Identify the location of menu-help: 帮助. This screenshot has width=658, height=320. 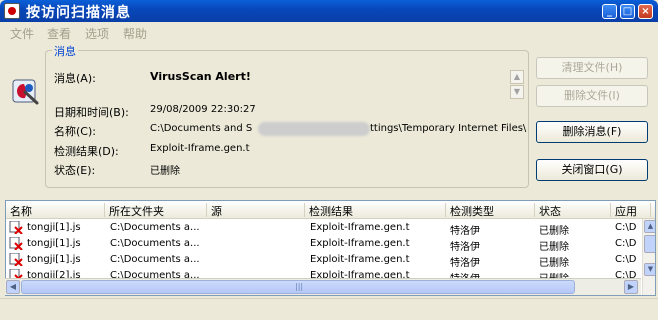
(135, 33).